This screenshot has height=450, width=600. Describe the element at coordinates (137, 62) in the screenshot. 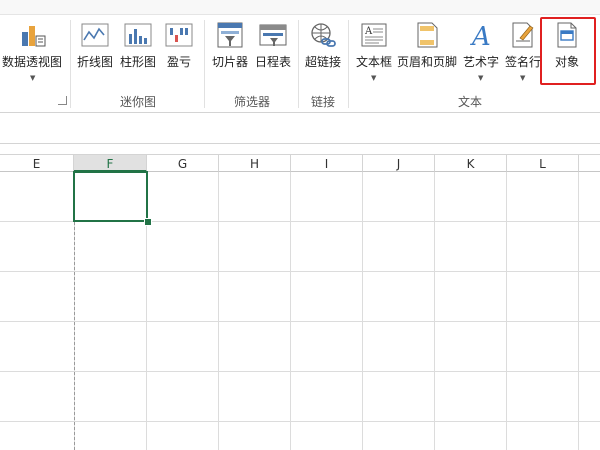

I see `sparkline-column-label: 柱形图` at that location.